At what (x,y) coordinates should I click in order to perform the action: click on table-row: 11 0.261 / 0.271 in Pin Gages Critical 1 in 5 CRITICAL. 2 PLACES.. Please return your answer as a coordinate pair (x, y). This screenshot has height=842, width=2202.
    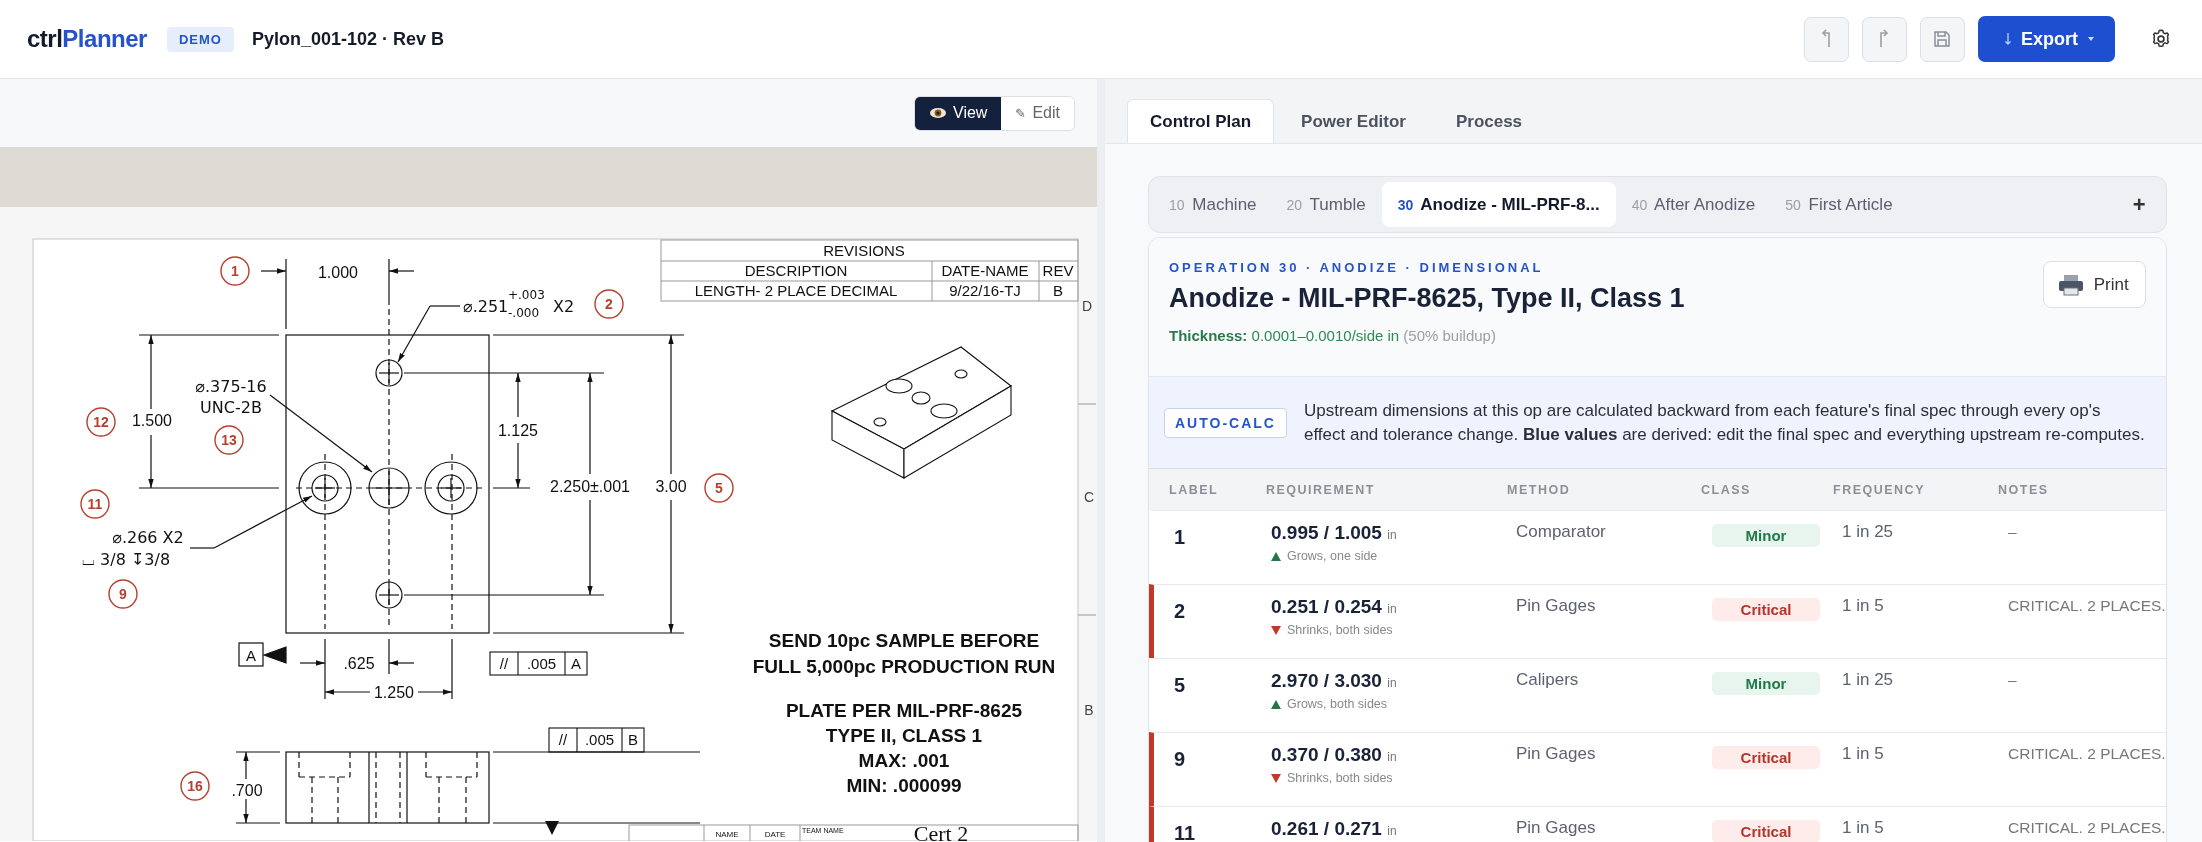
    Looking at the image, I should click on (1657, 824).